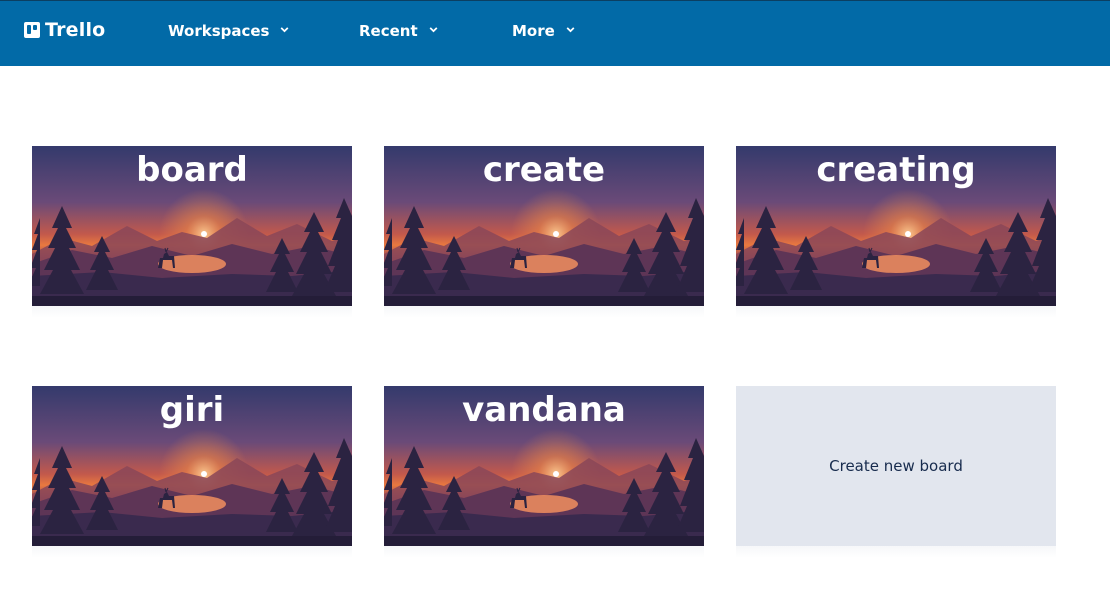 This screenshot has width=1110, height=611. I want to click on board-title: creating, so click(896, 170).